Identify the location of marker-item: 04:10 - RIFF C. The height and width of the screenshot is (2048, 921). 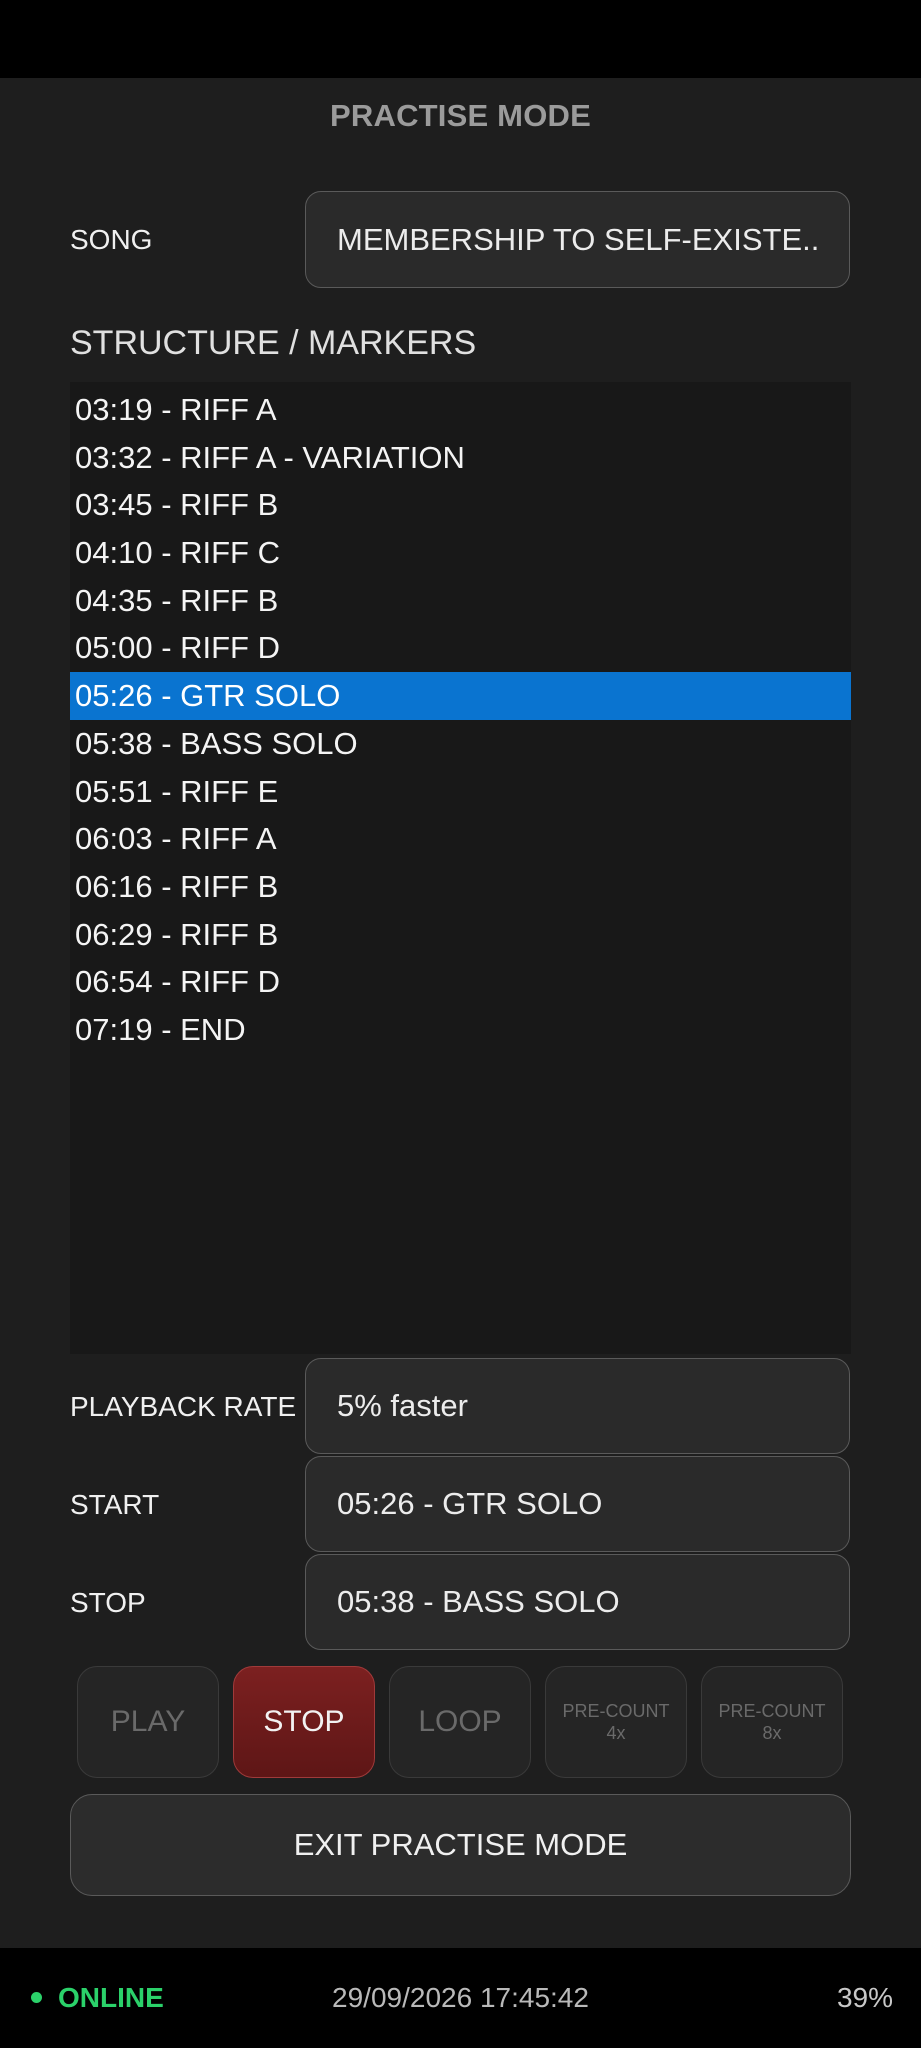
(460, 553).